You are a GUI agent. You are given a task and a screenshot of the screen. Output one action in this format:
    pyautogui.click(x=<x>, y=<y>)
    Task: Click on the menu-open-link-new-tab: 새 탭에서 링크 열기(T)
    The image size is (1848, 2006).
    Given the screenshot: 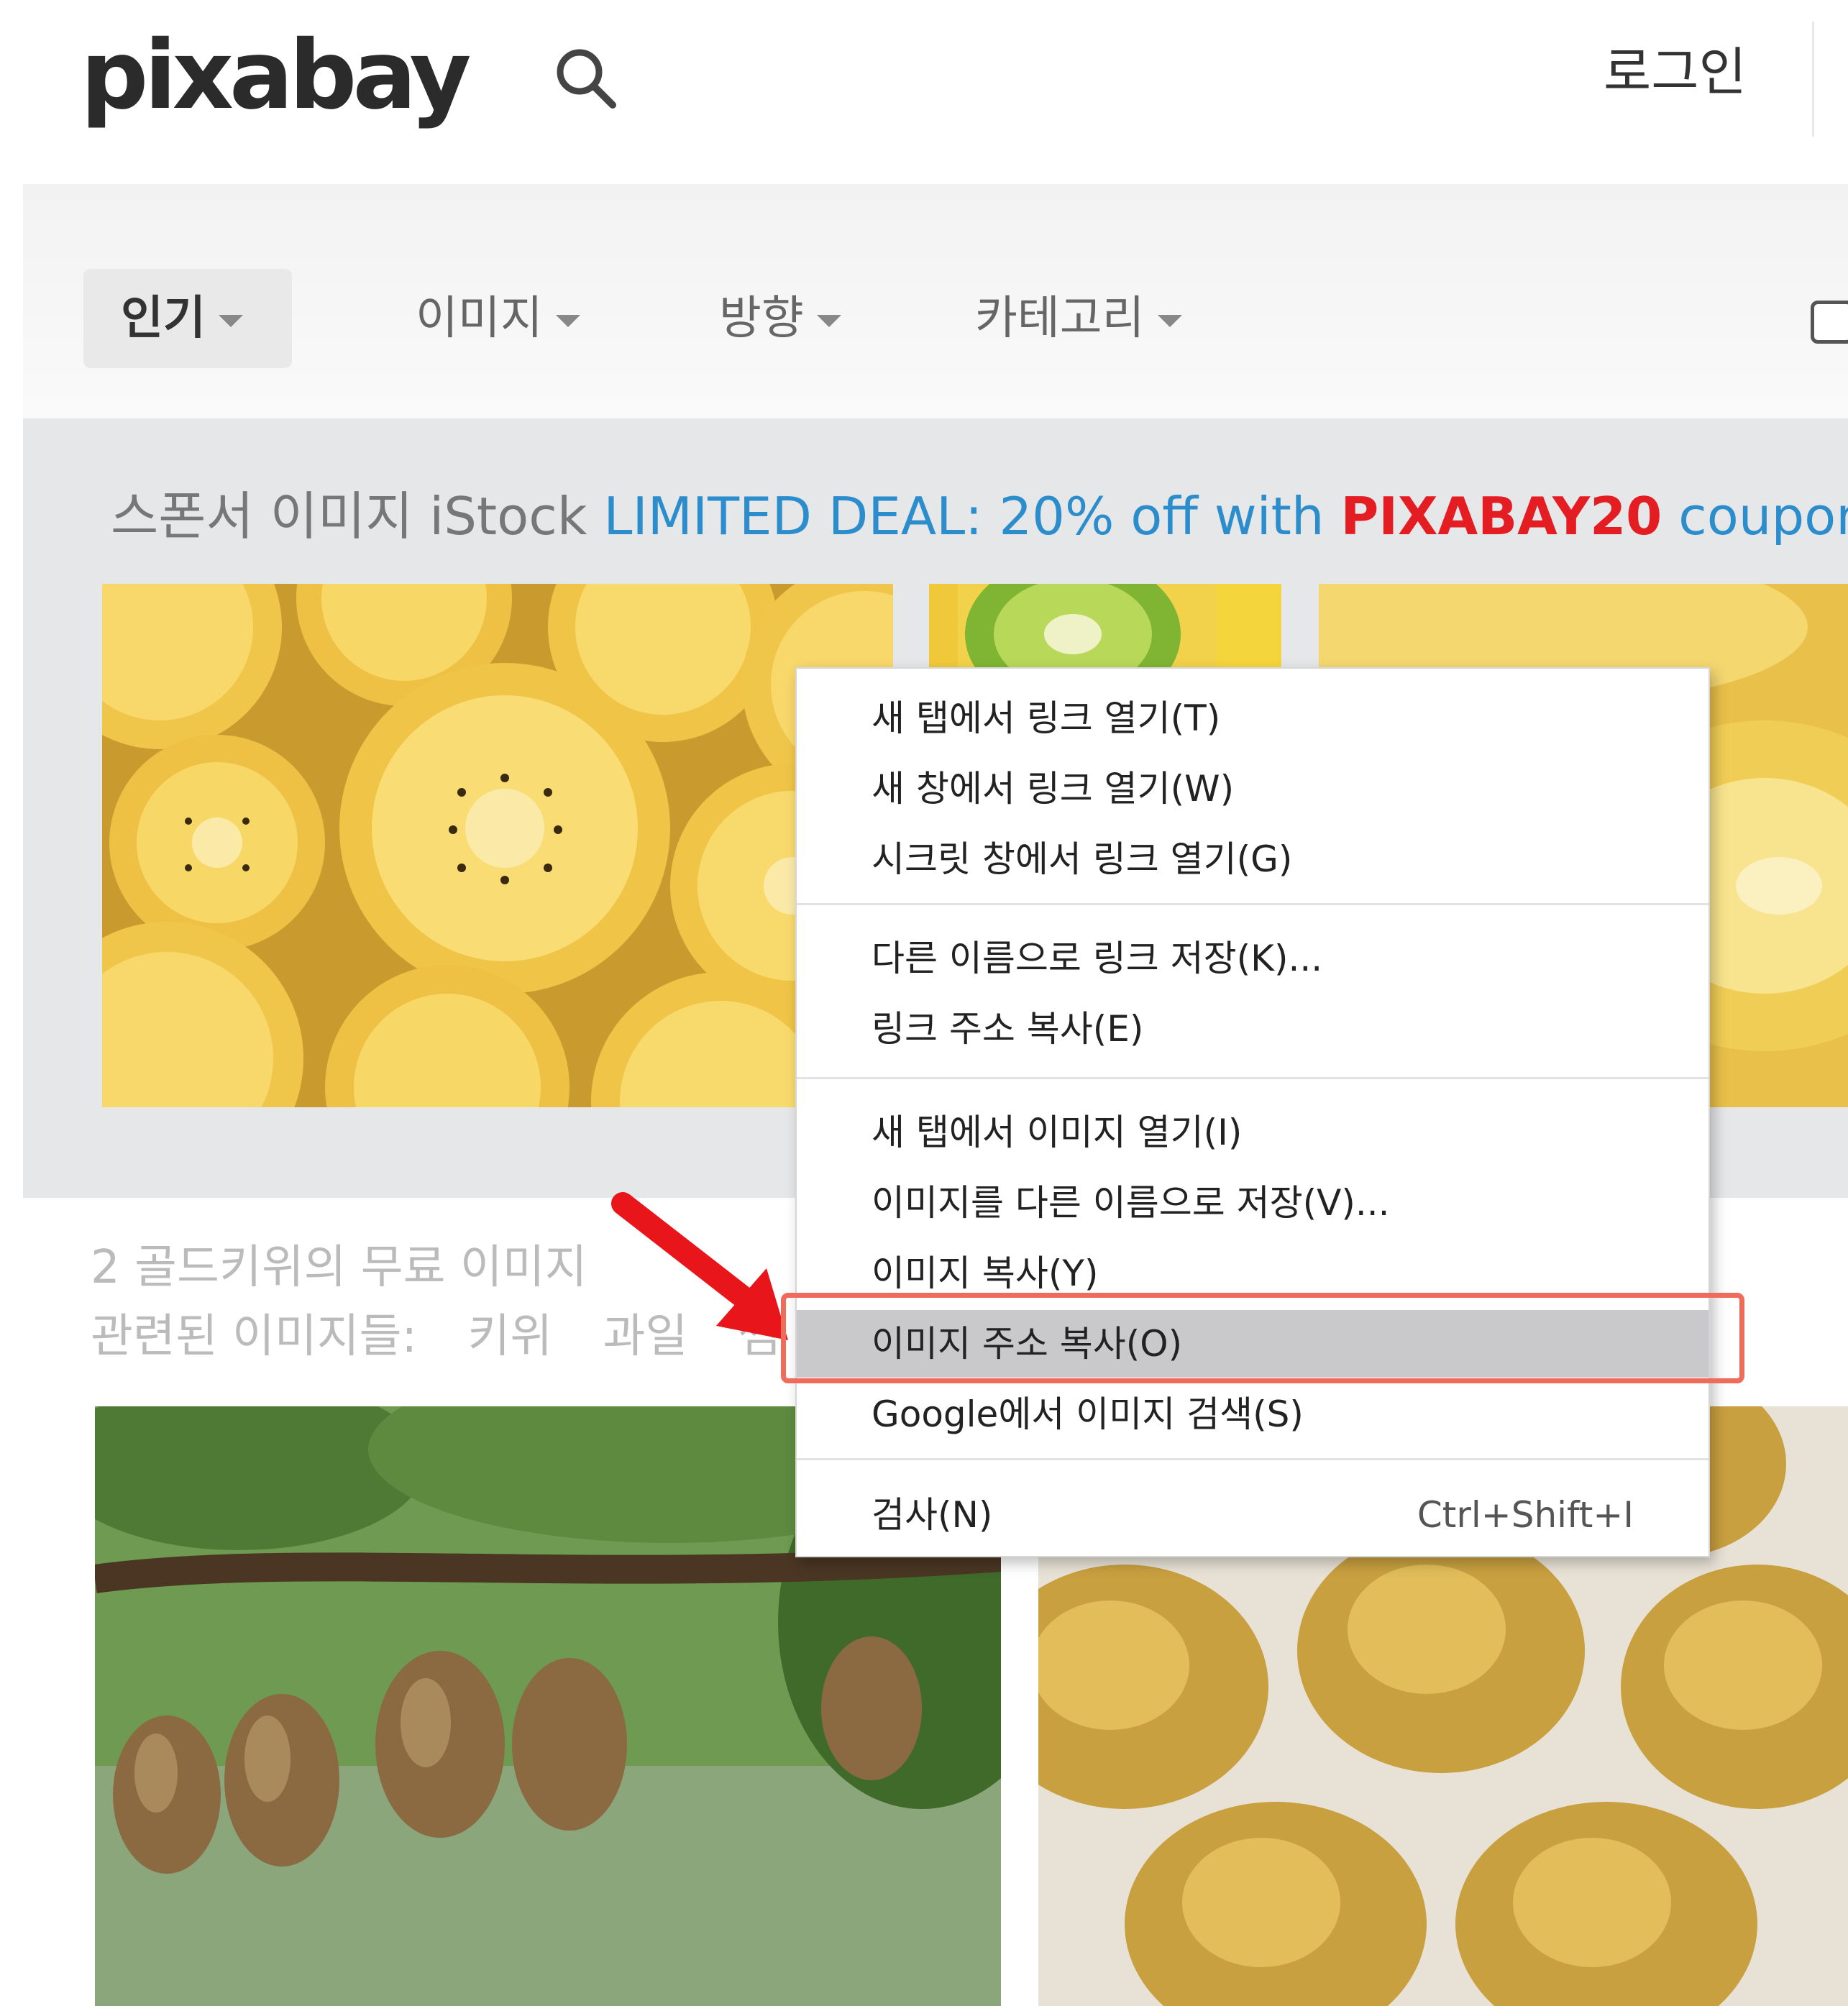 What is the action you would take?
    pyautogui.click(x=1253, y=718)
    